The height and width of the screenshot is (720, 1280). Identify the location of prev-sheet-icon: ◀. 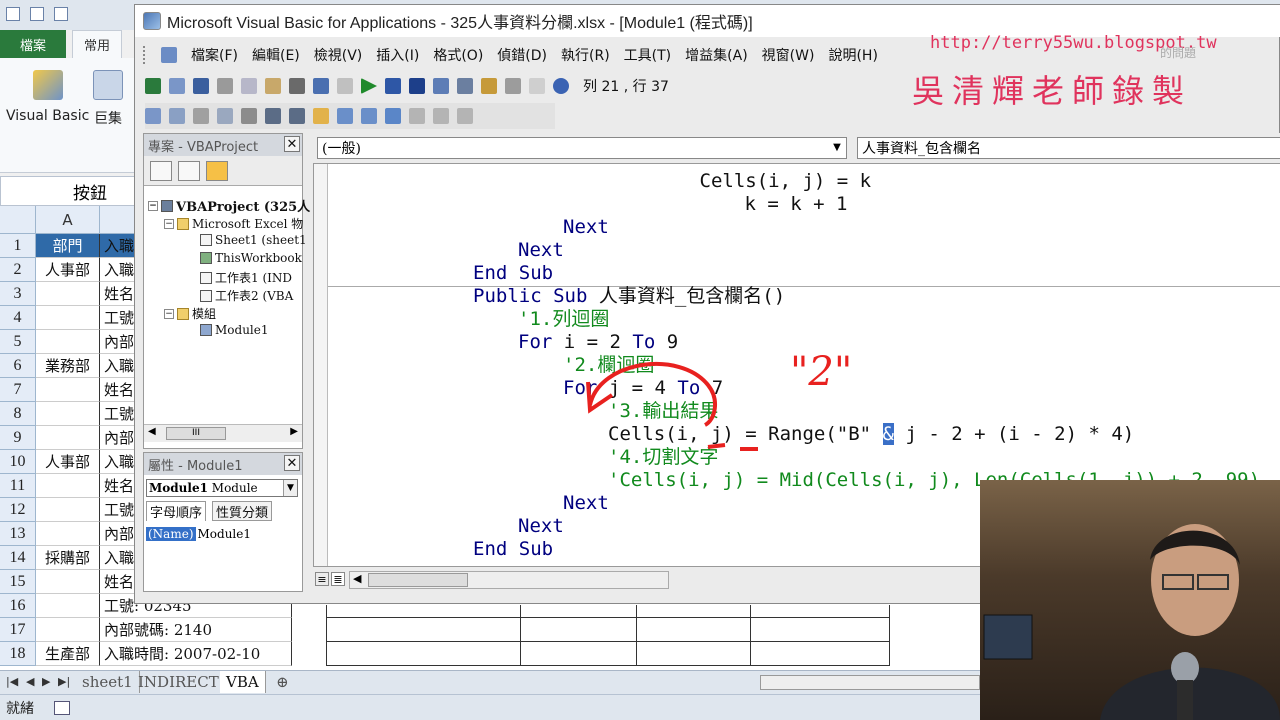
(30, 681).